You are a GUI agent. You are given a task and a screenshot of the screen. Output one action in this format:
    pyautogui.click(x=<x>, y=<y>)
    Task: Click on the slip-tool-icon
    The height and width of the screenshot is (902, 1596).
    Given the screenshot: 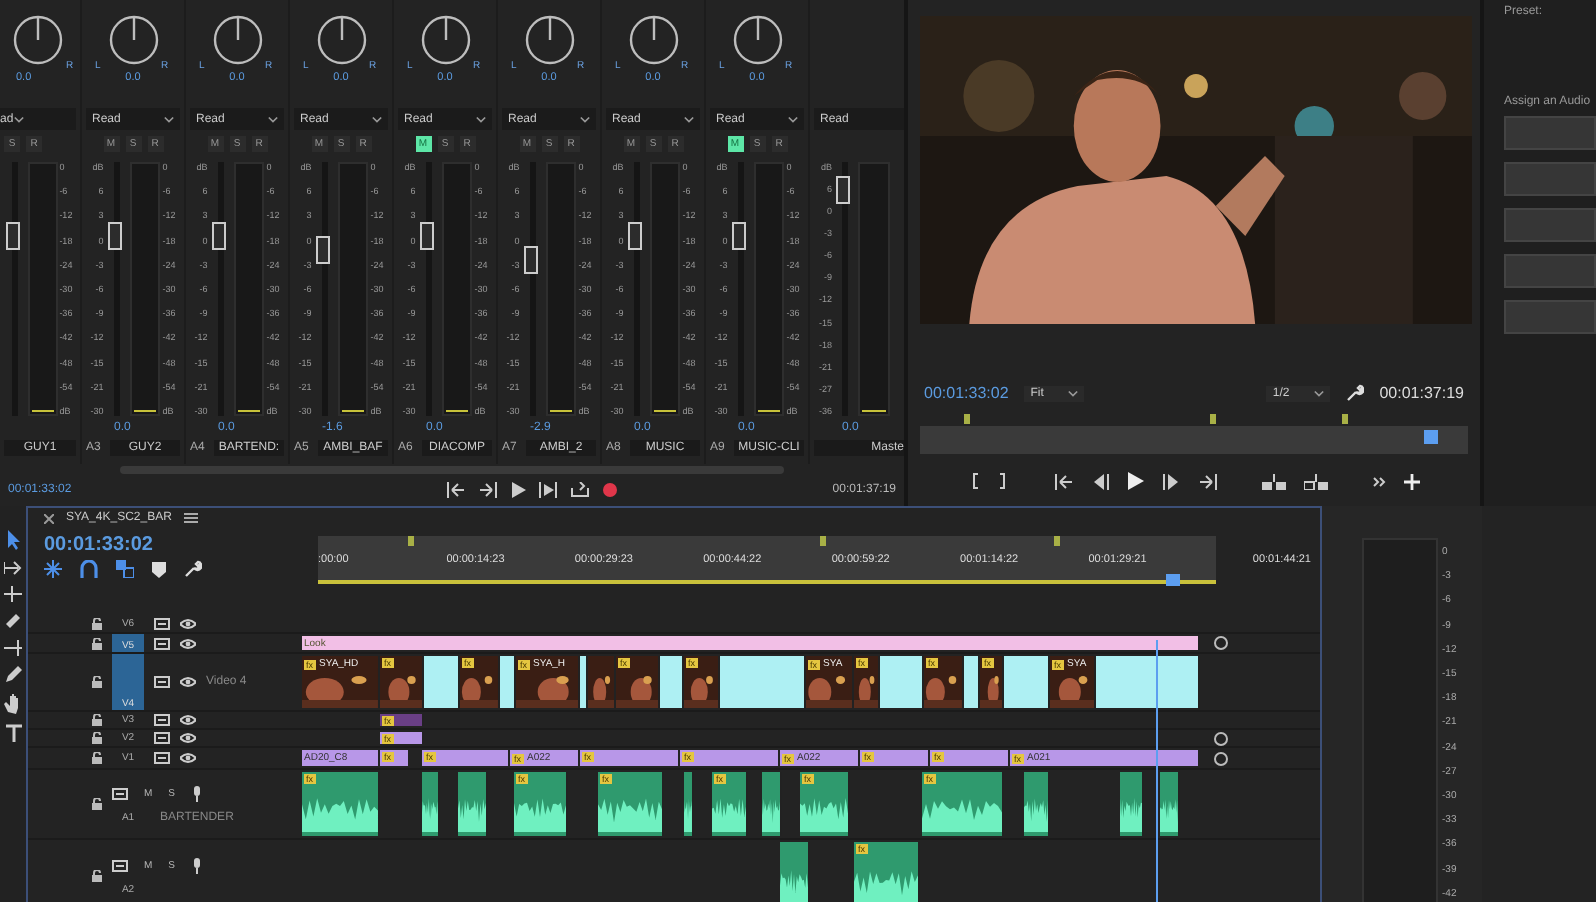 What is the action you would take?
    pyautogui.click(x=13, y=648)
    